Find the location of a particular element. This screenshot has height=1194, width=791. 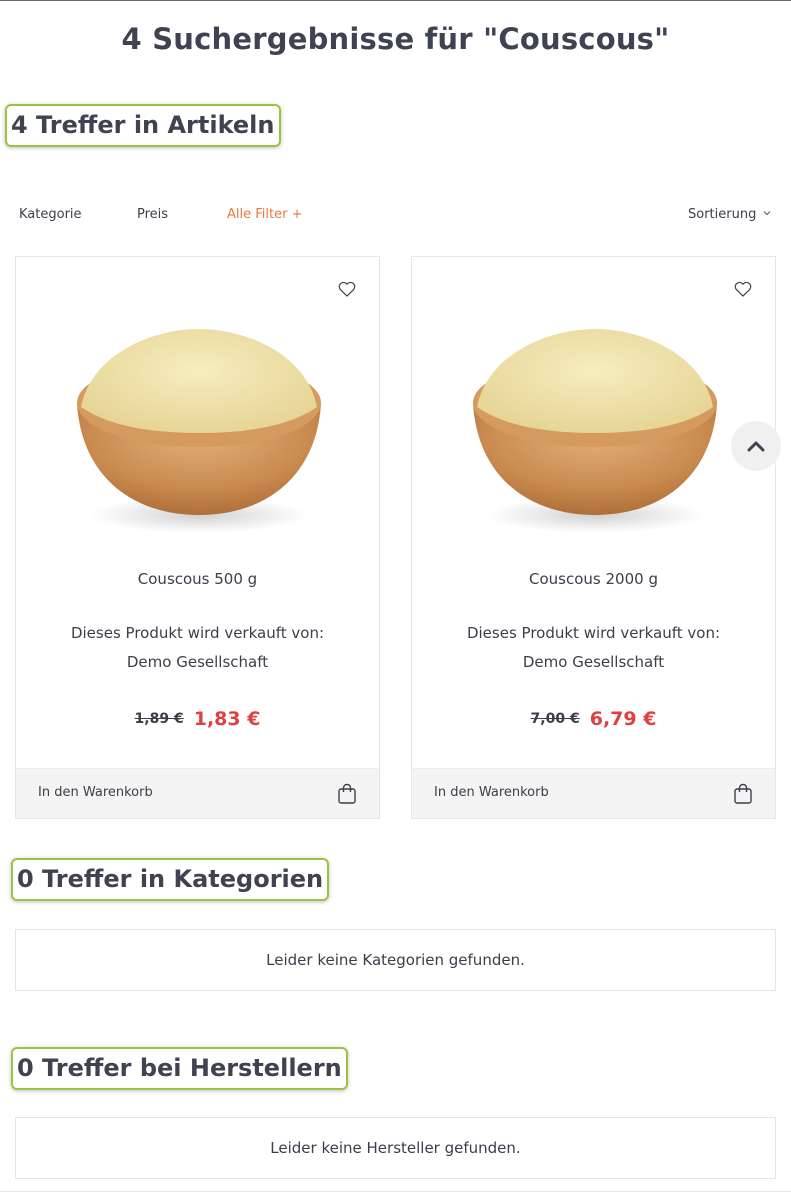

top-divider is located at coordinates (395, 0).